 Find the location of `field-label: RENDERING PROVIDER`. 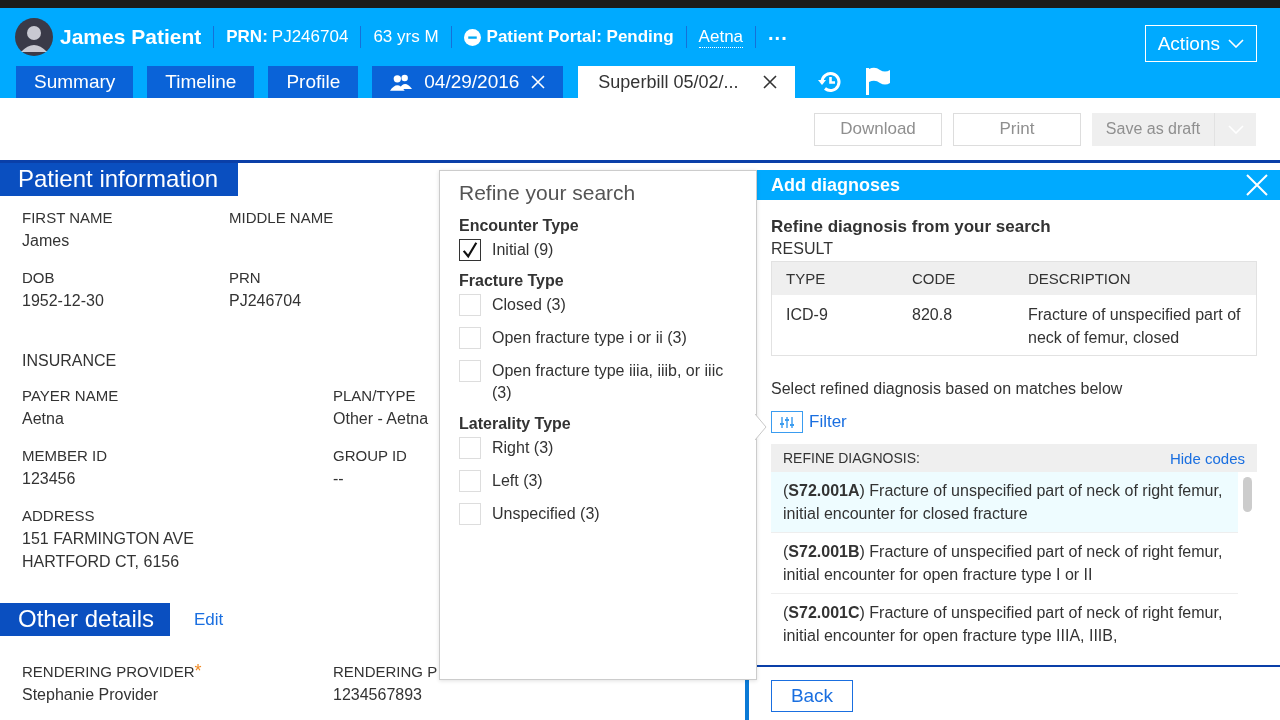

field-label: RENDERING PROVIDER is located at coordinates (108, 672).